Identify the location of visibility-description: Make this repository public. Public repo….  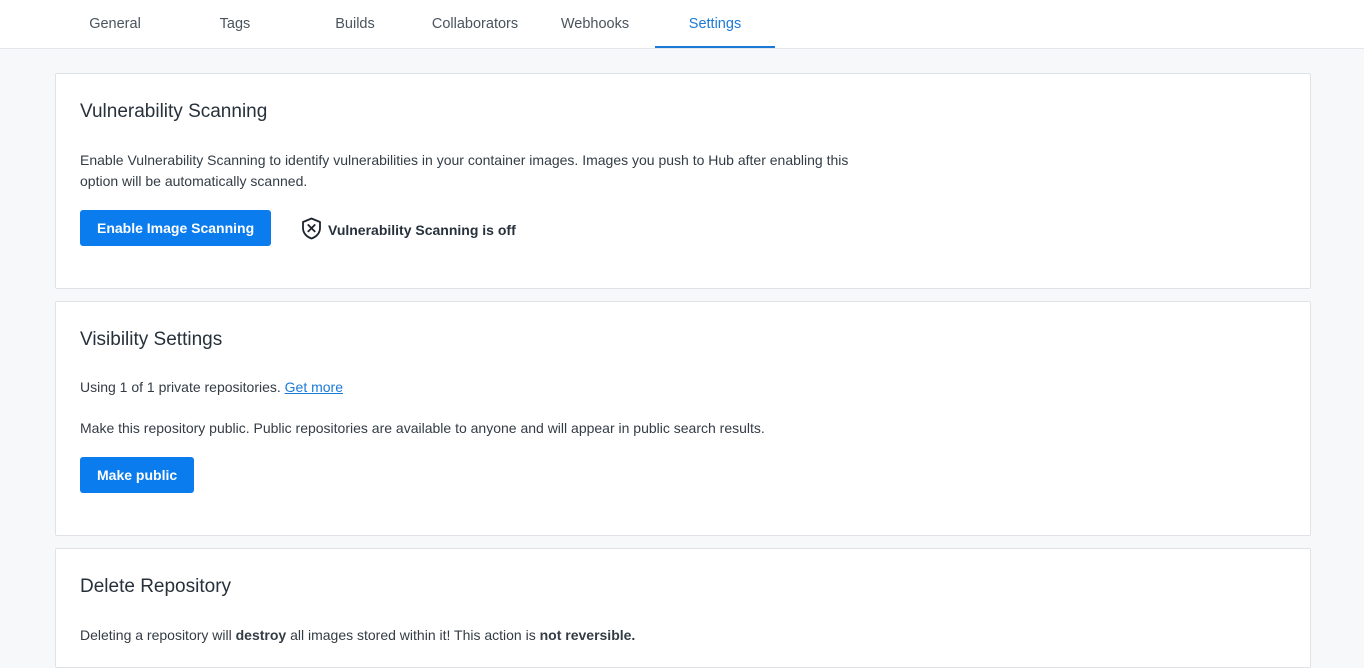
(422, 428).